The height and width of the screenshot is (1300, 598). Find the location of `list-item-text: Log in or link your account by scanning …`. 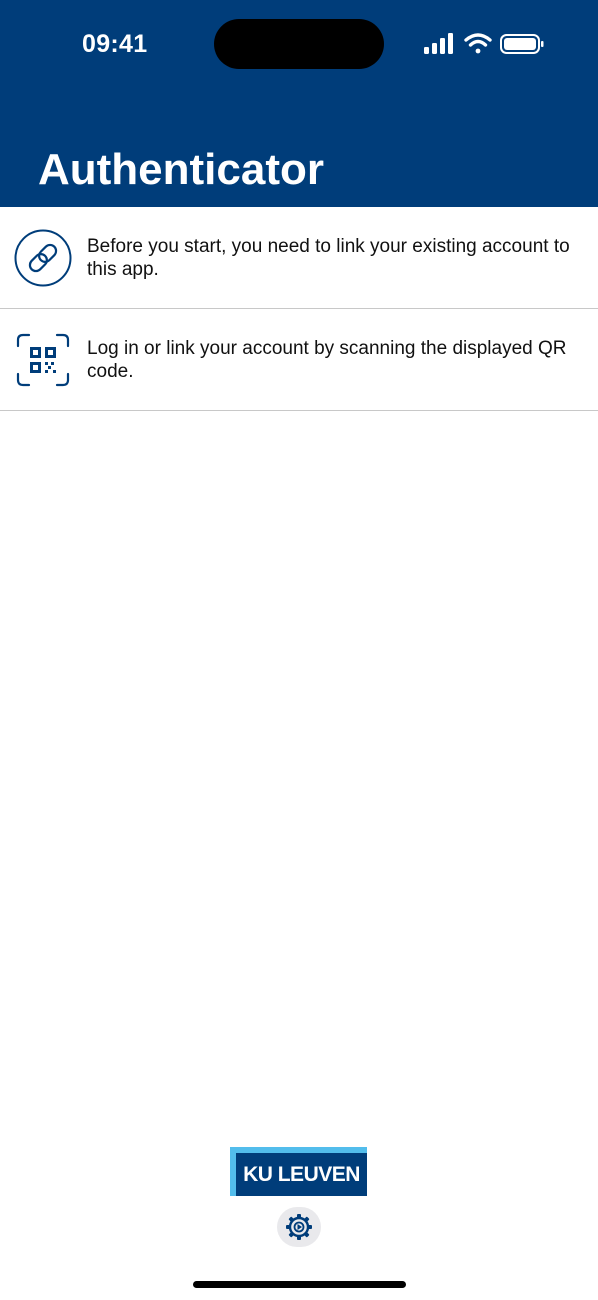

list-item-text: Log in or link your account by scanning … is located at coordinates (327, 360).